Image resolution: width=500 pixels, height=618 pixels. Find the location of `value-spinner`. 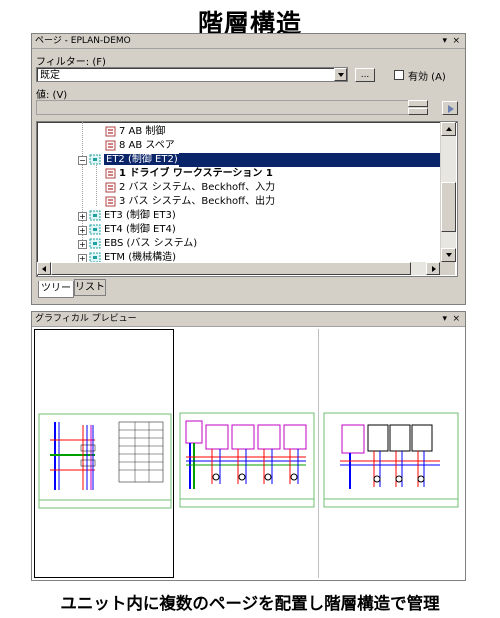

value-spinner is located at coordinates (418, 107).